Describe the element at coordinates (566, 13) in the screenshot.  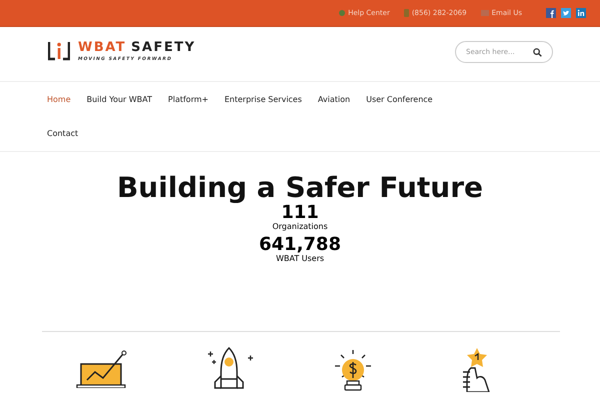
I see `twitter-icon` at that location.